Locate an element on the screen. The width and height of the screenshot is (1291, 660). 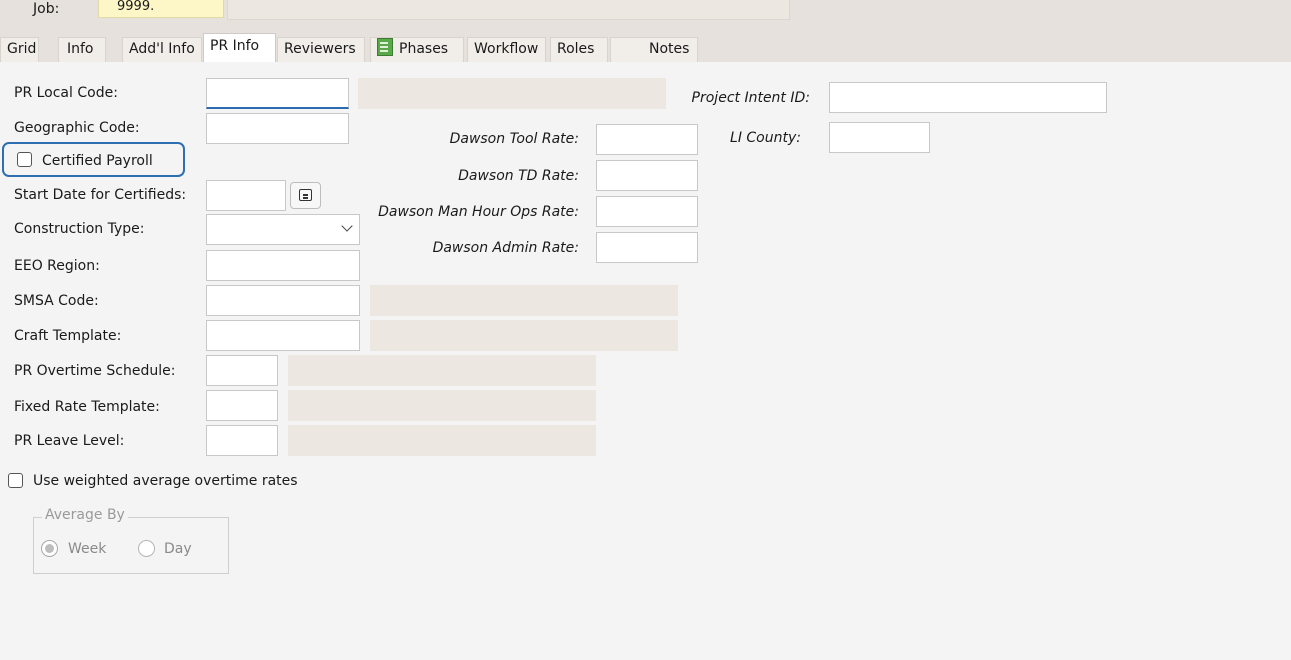
job-description-field is located at coordinates (508, 10).